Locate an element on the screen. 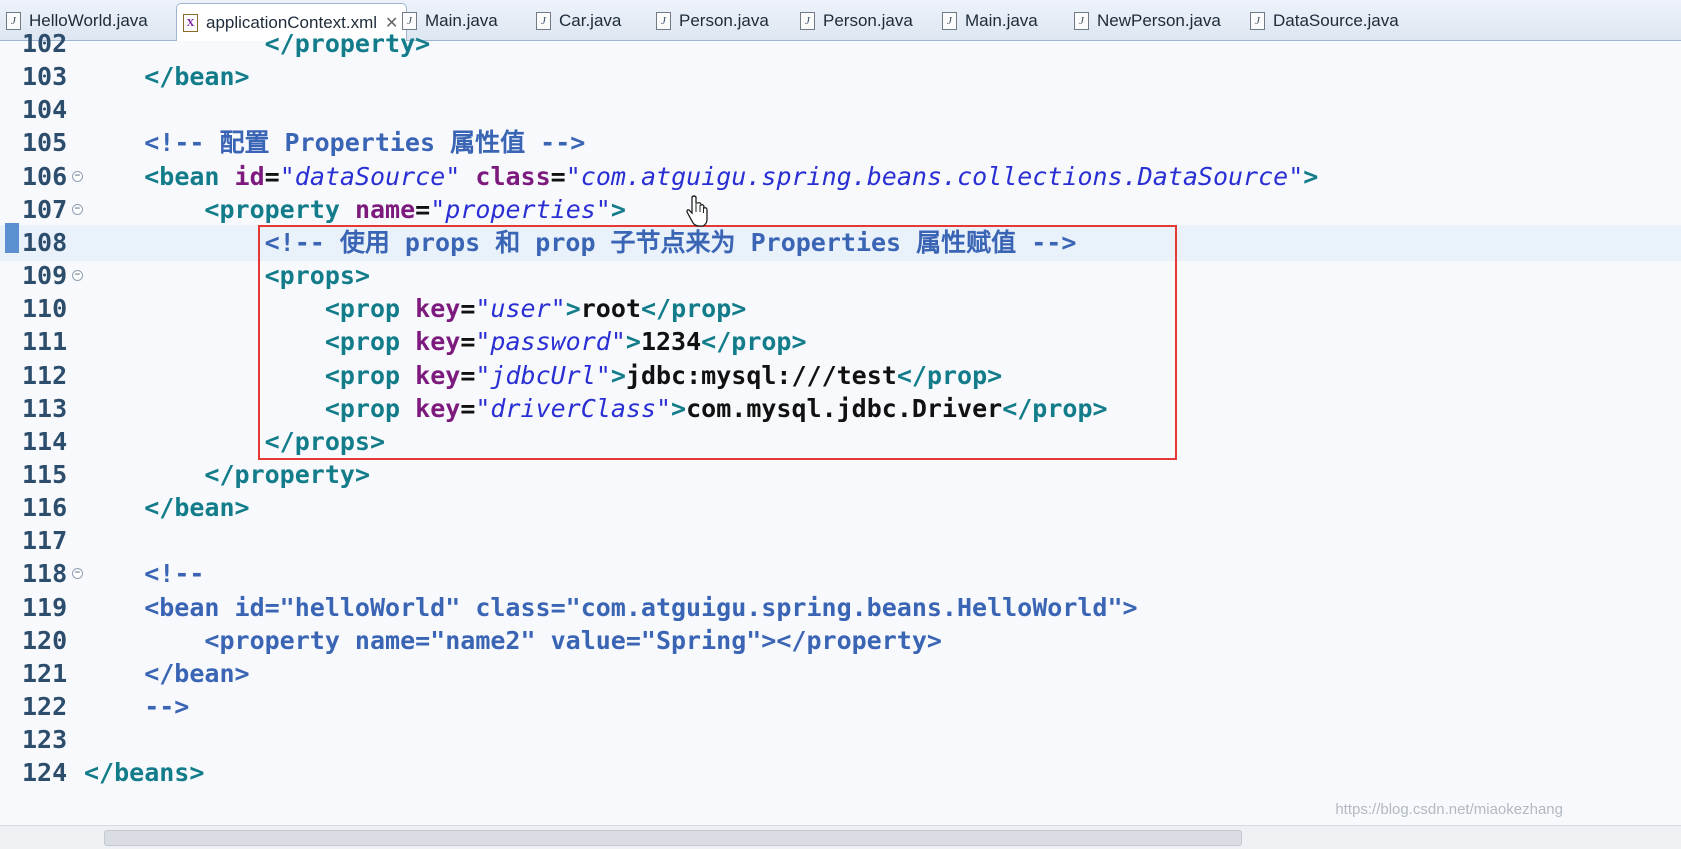 Image resolution: width=1681 pixels, height=849 pixels. code-line: 121 </bean> is located at coordinates (840, 674).